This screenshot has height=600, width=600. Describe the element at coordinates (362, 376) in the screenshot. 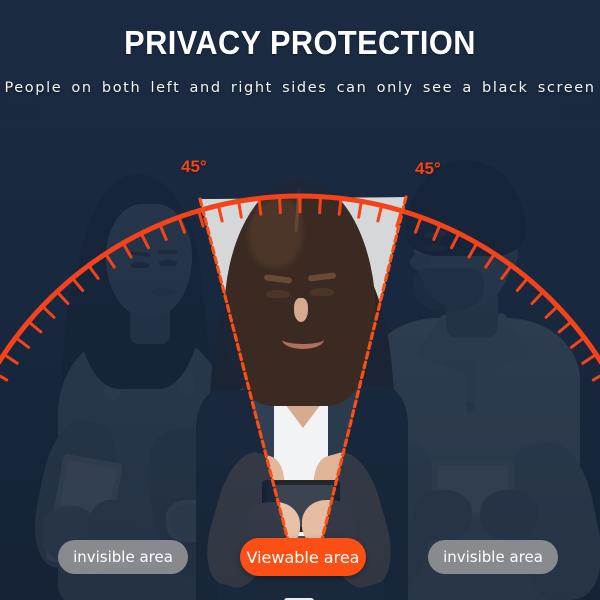

I see `wedge-right-edge` at that location.